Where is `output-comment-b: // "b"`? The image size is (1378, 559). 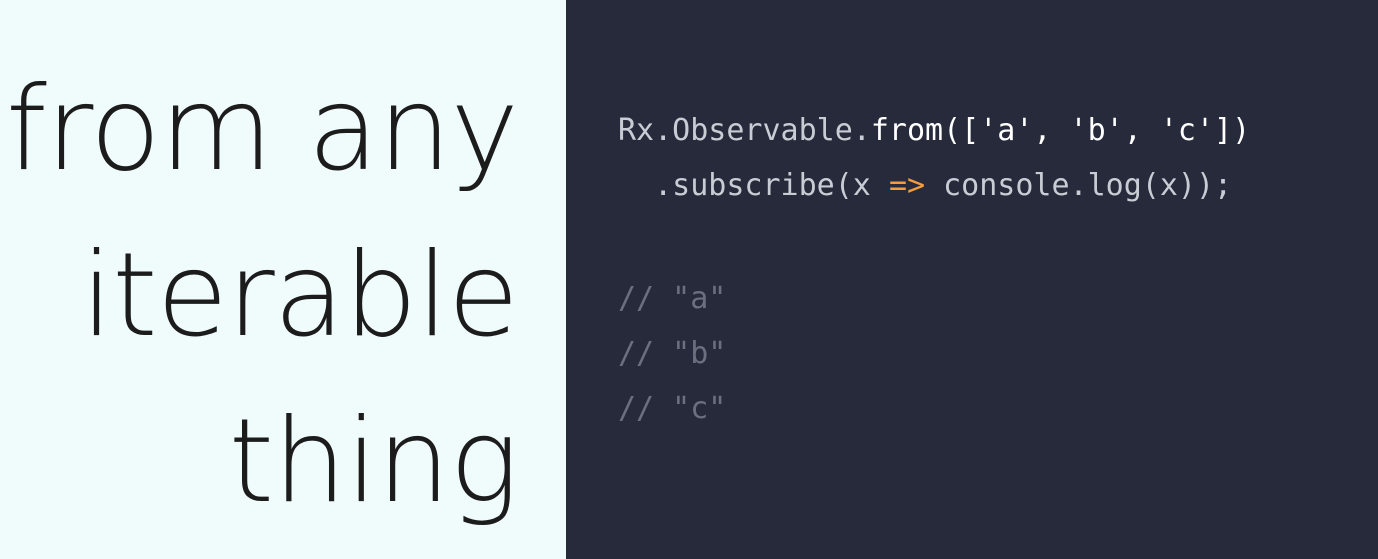 output-comment-b: // "b" is located at coordinates (672, 353).